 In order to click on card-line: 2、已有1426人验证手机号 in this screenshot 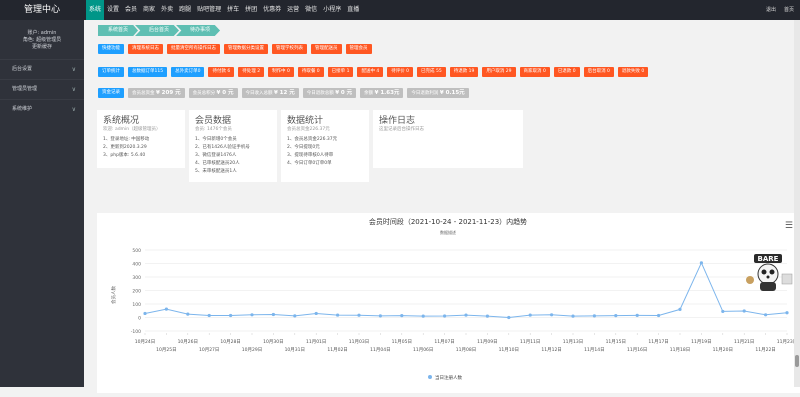, I will do `click(222, 147)`.